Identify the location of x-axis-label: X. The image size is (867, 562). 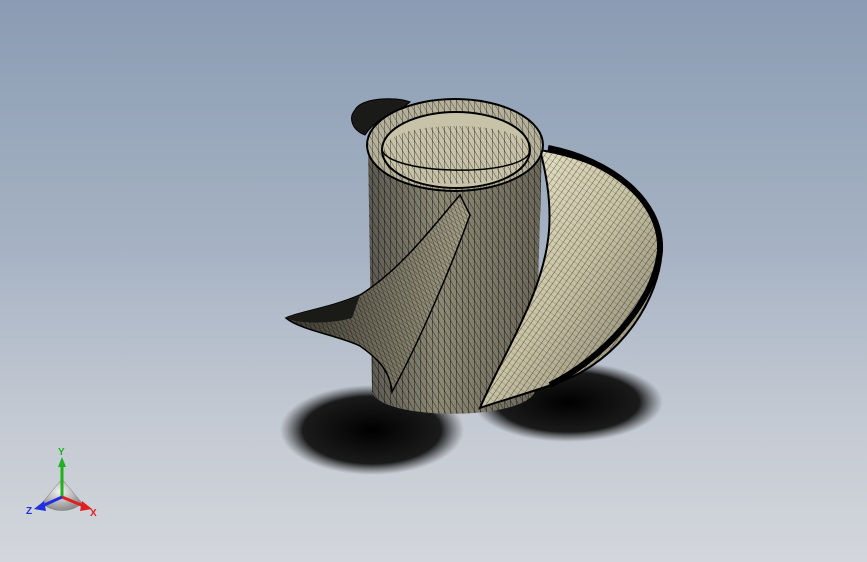
(93, 513).